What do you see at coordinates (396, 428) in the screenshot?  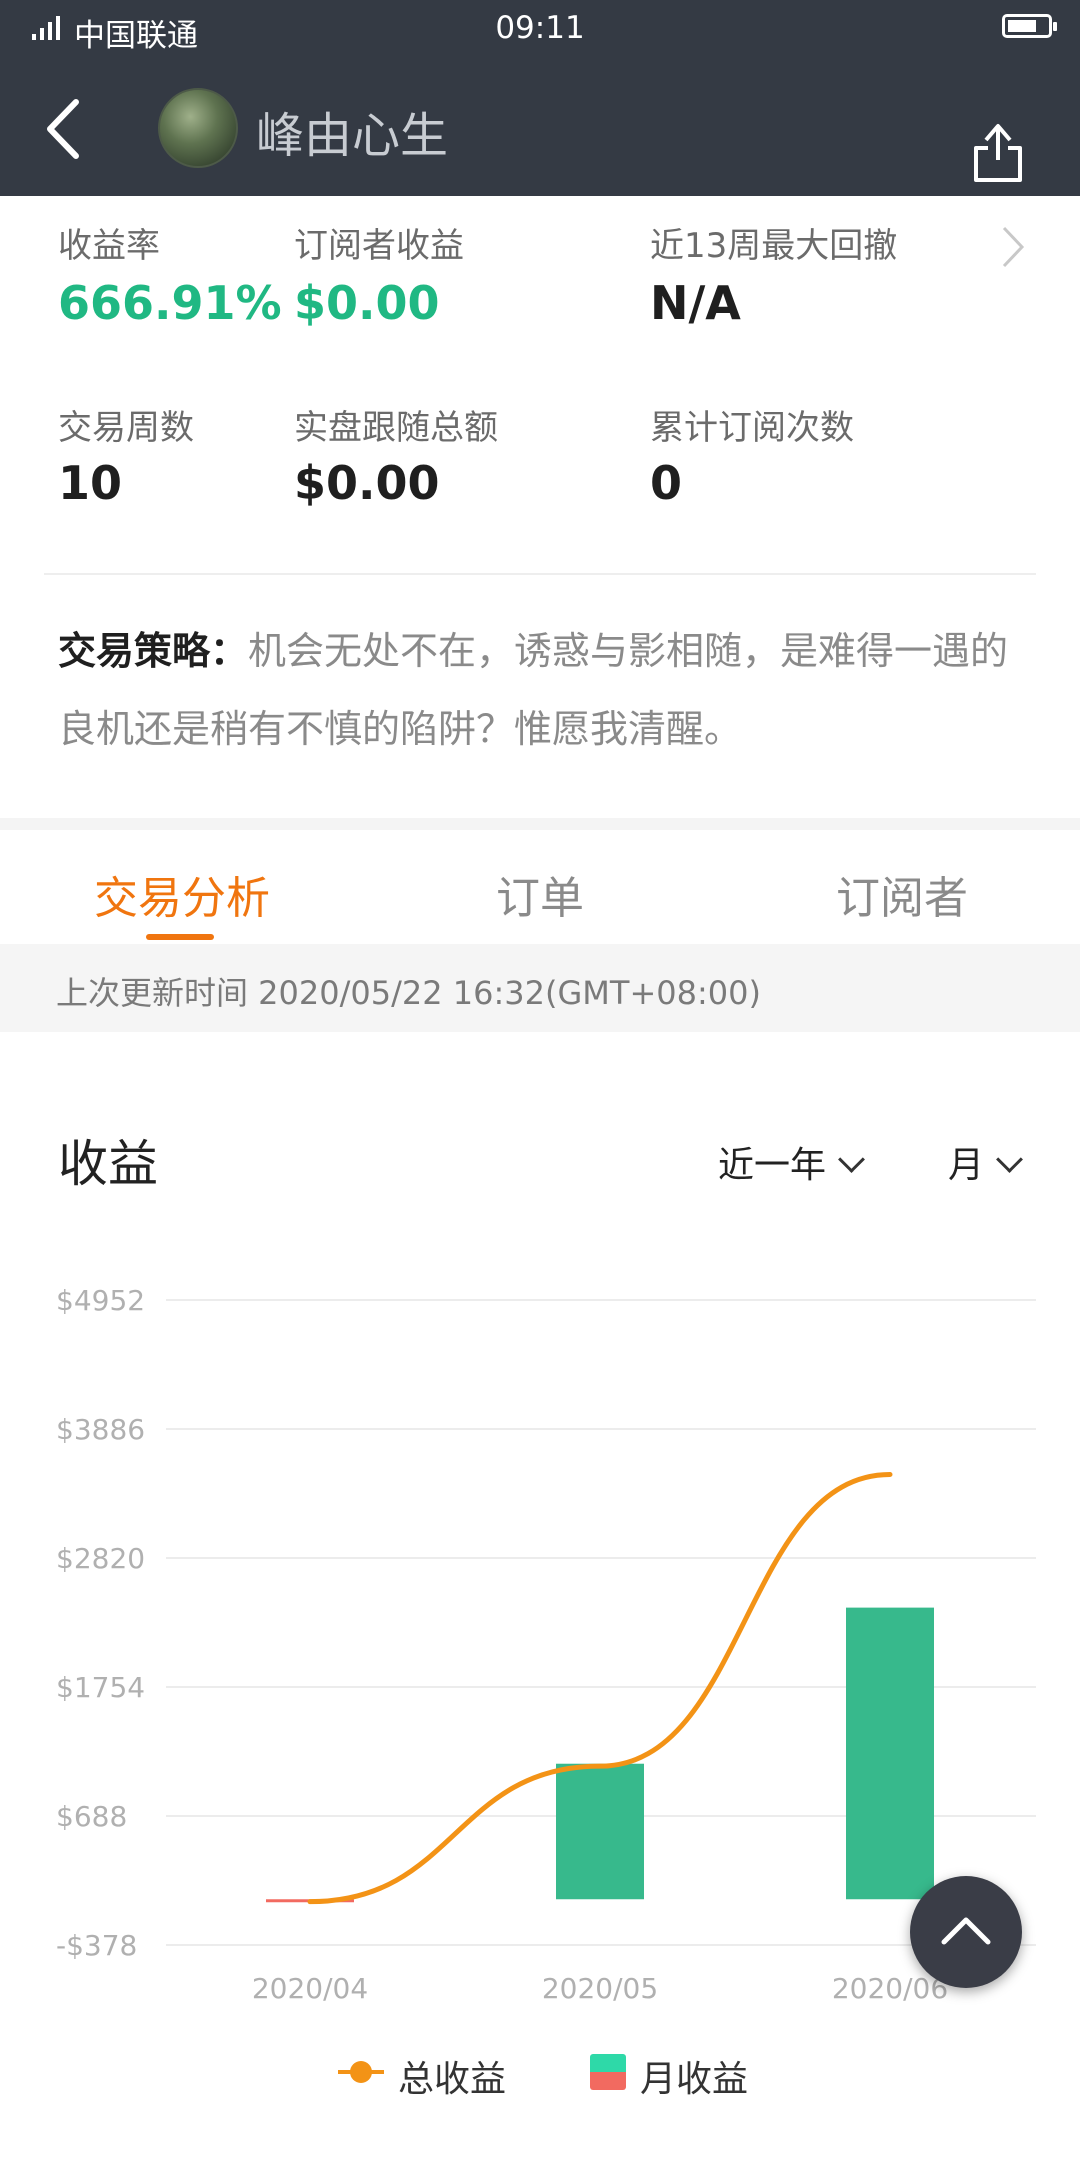 I see `stat-label-follow-total: 实盘跟随总额` at bounding box center [396, 428].